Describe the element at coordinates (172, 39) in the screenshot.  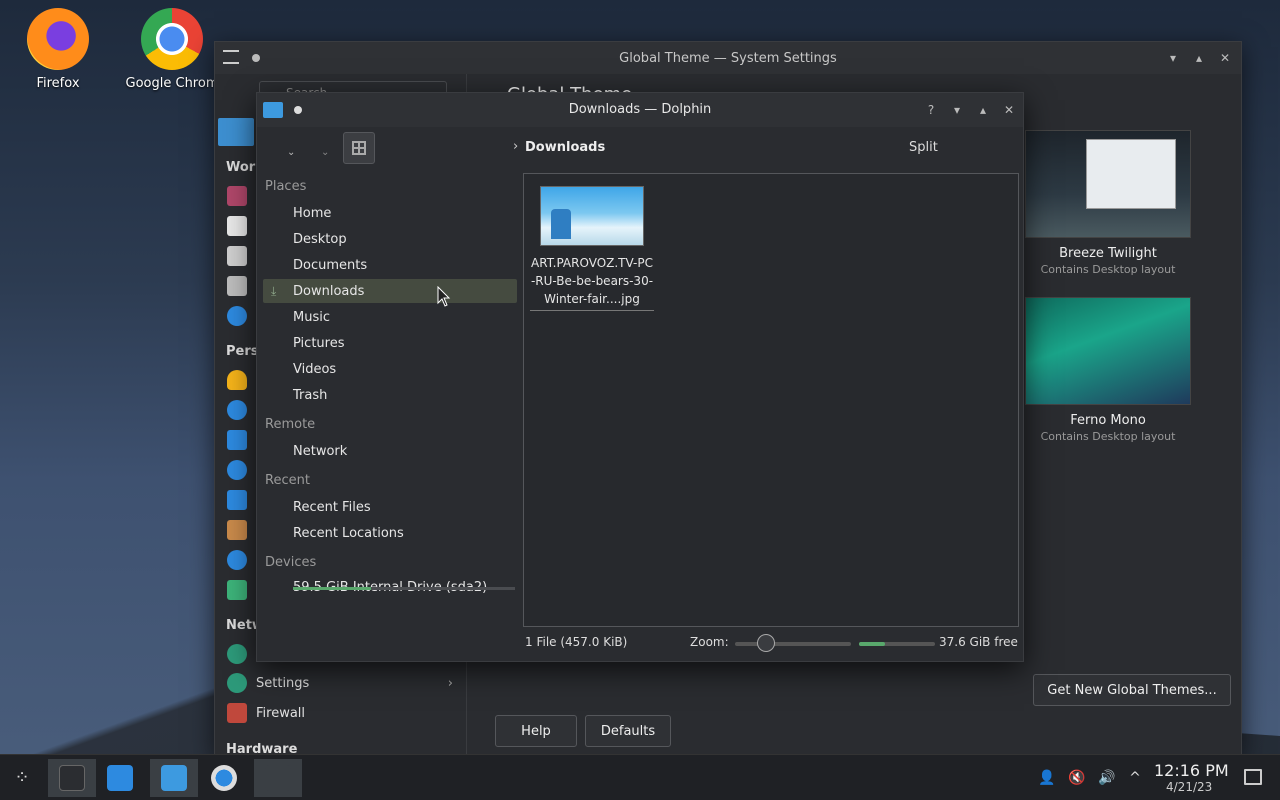
I see `chrome-icon` at that location.